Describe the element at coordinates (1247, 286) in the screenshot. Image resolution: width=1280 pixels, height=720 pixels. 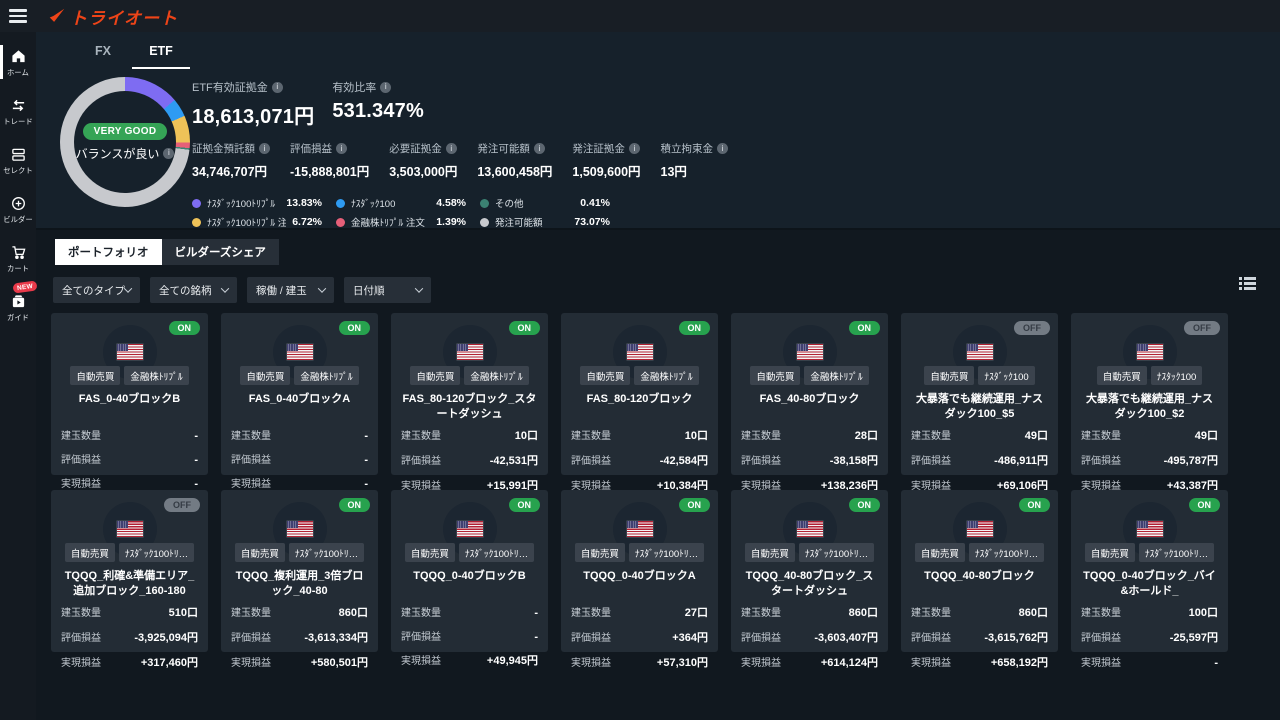
I see `list-view-icon` at that location.